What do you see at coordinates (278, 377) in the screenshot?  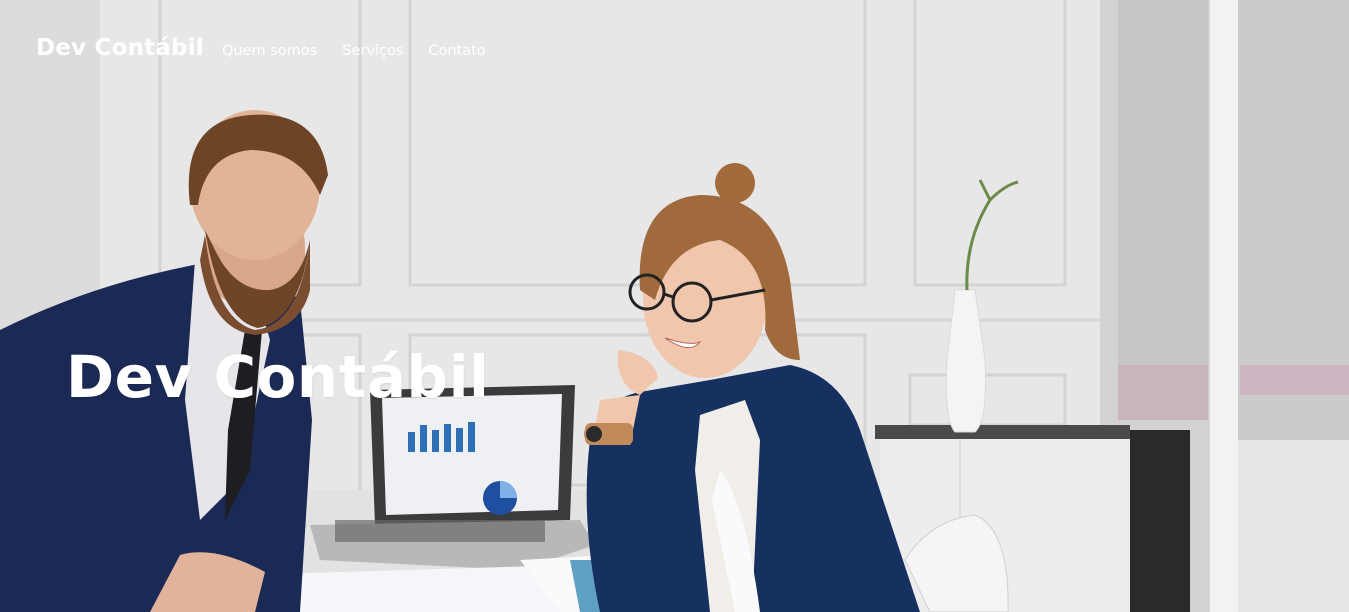 I see `hero-title: Dev Contábil` at bounding box center [278, 377].